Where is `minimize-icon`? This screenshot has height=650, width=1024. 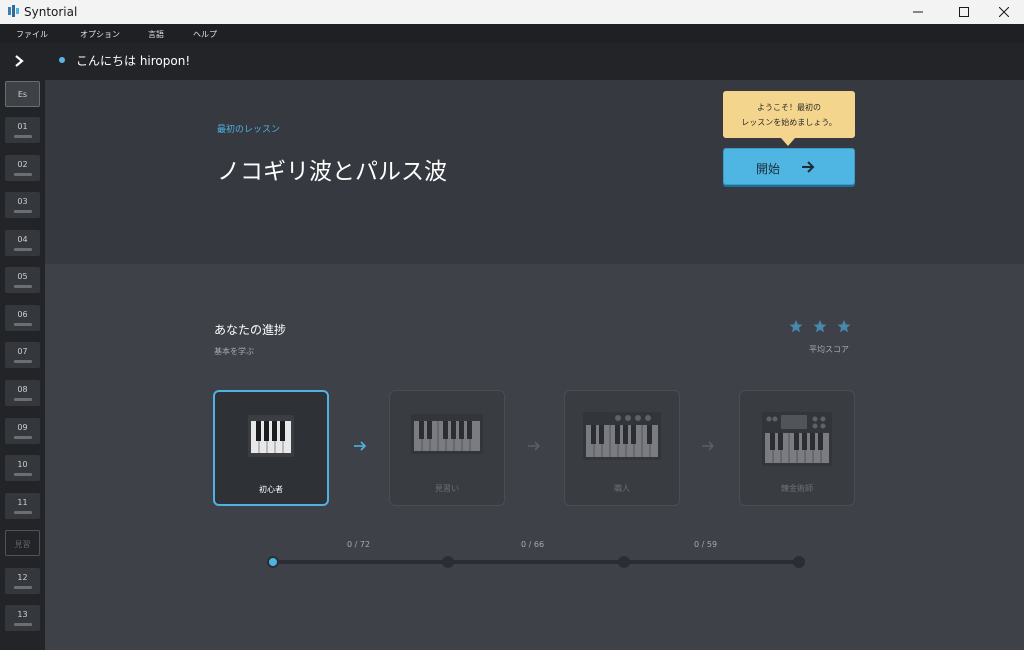 minimize-icon is located at coordinates (918, 12).